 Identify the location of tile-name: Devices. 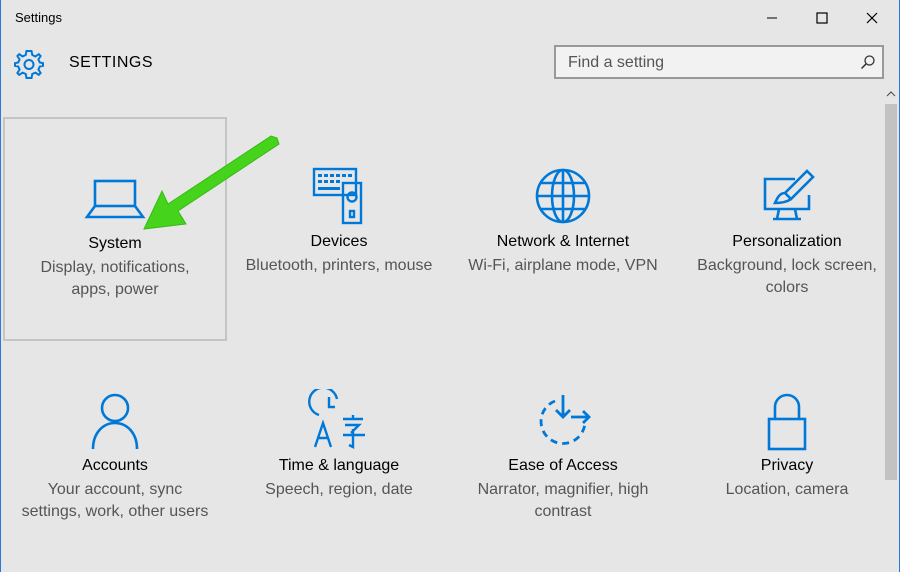
(339, 241).